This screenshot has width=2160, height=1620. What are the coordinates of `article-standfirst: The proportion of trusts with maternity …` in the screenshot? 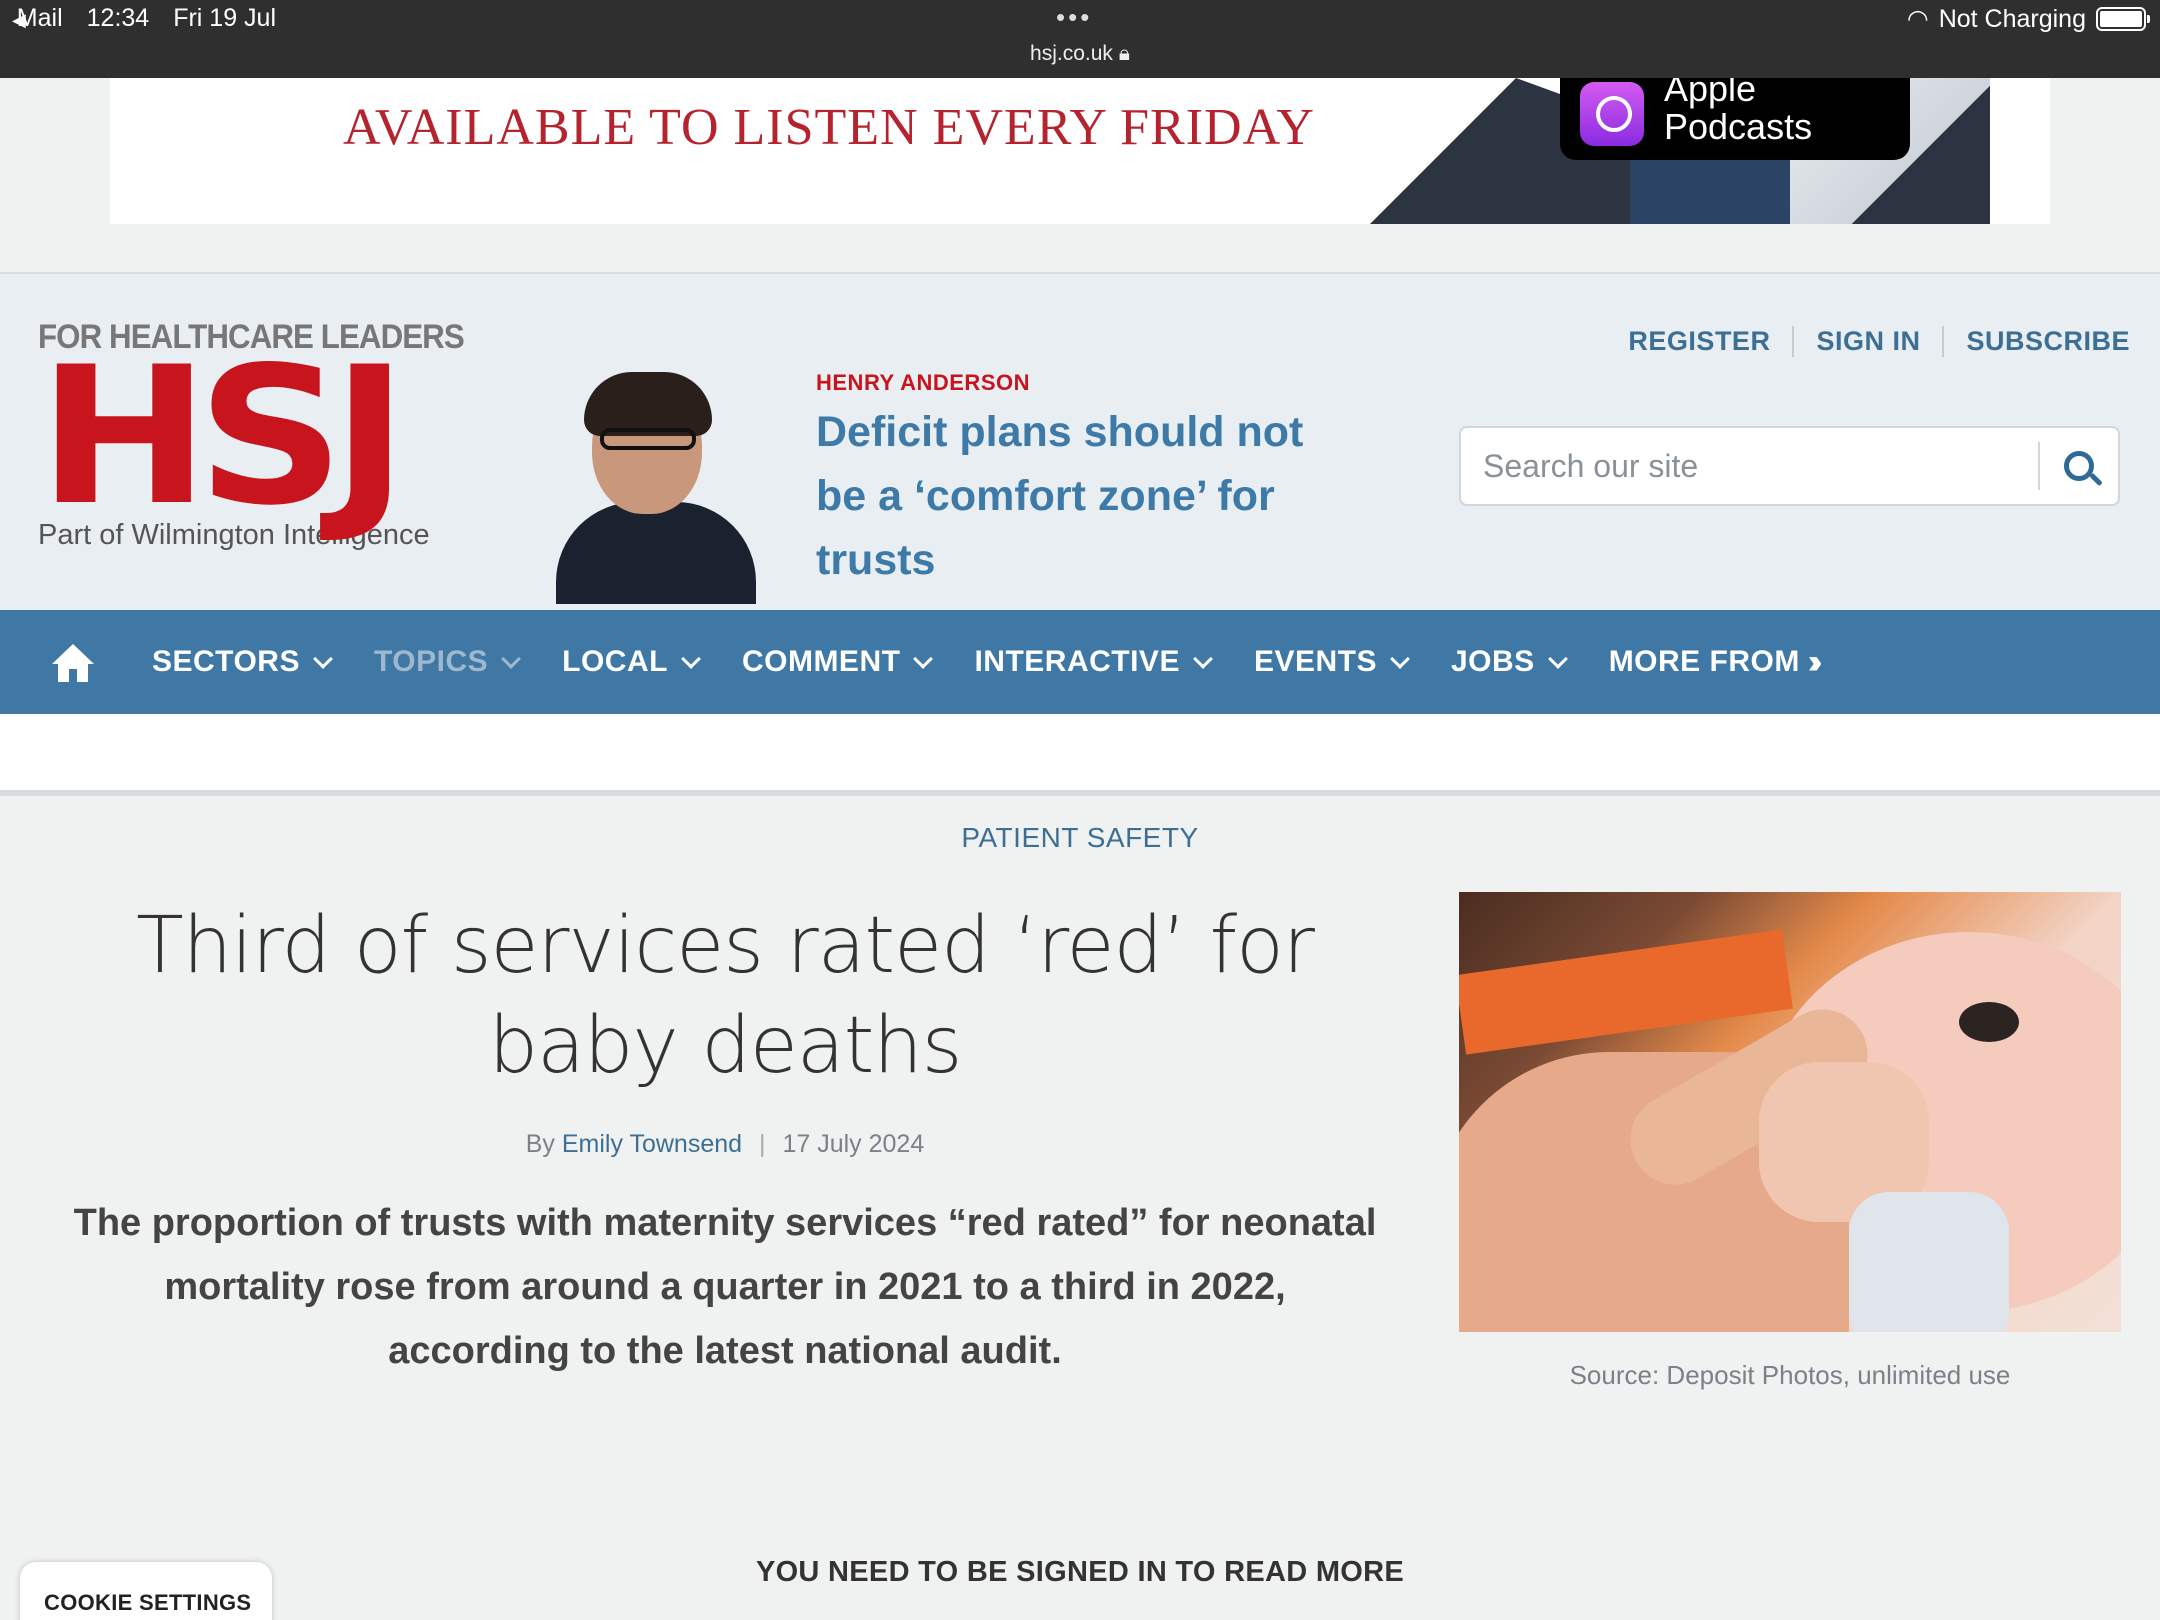 It's located at (725, 1287).